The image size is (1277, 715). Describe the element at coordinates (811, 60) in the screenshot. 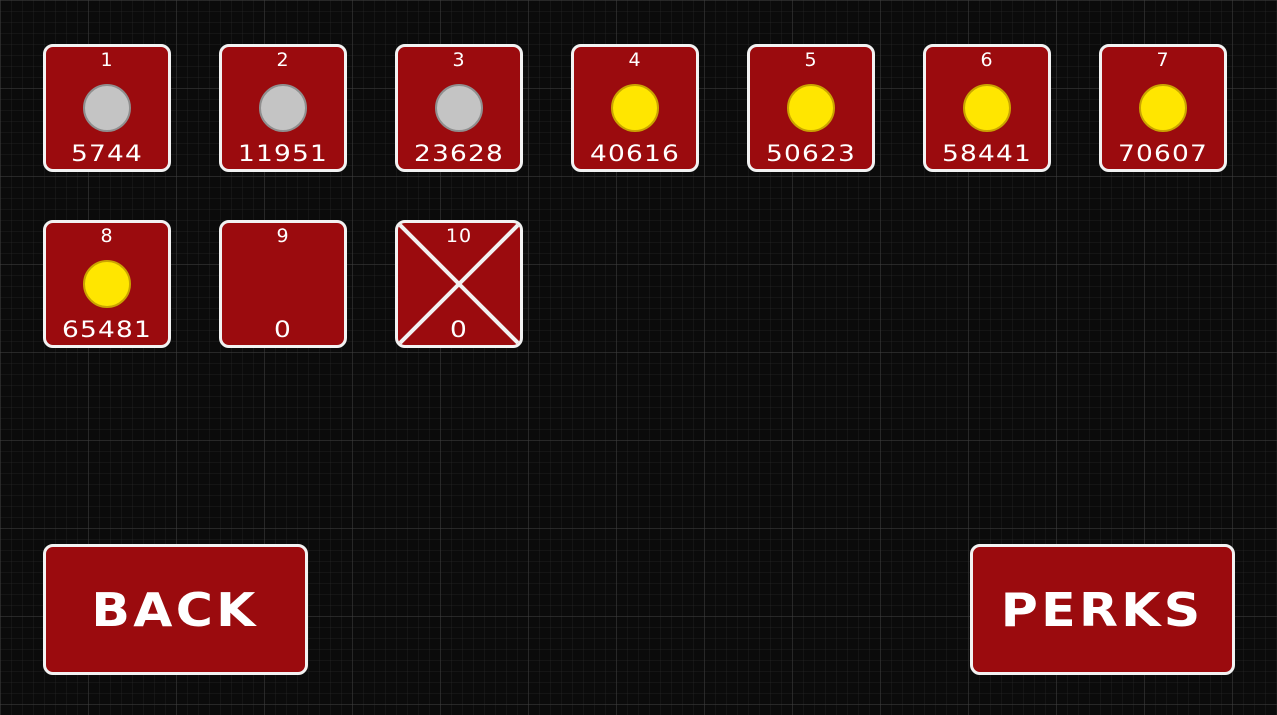

I see `level-number: 5` at that location.